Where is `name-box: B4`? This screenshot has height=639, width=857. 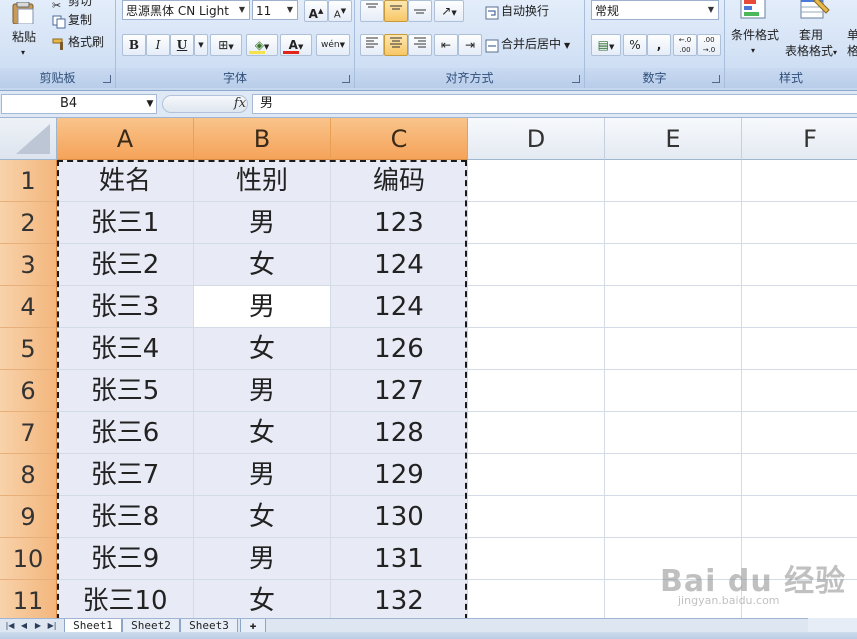 name-box: B4 is located at coordinates (79, 104).